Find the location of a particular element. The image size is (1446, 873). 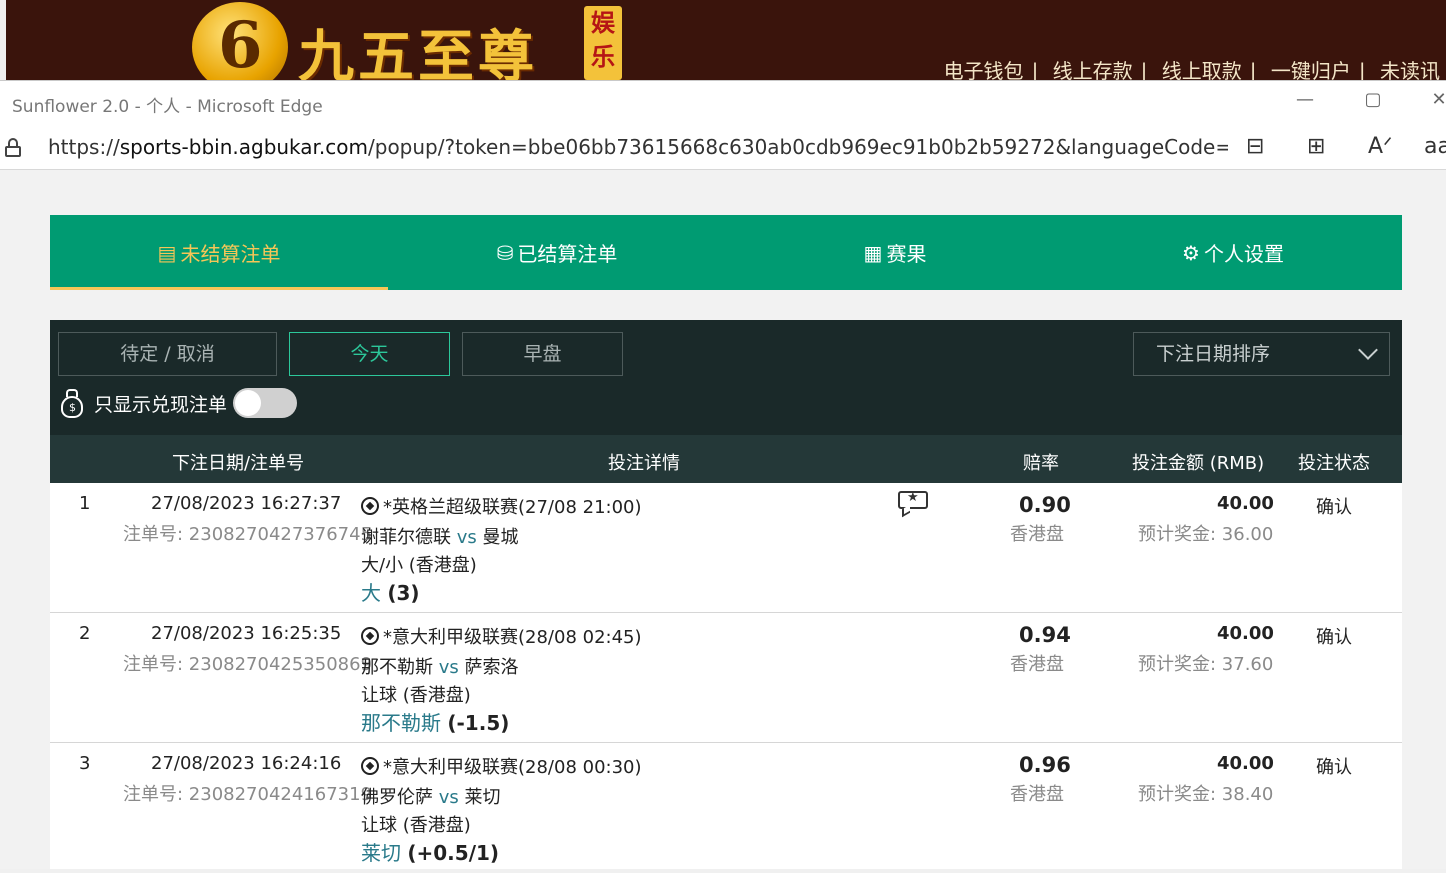

ticket-icon: ▤ is located at coordinates (167, 252).